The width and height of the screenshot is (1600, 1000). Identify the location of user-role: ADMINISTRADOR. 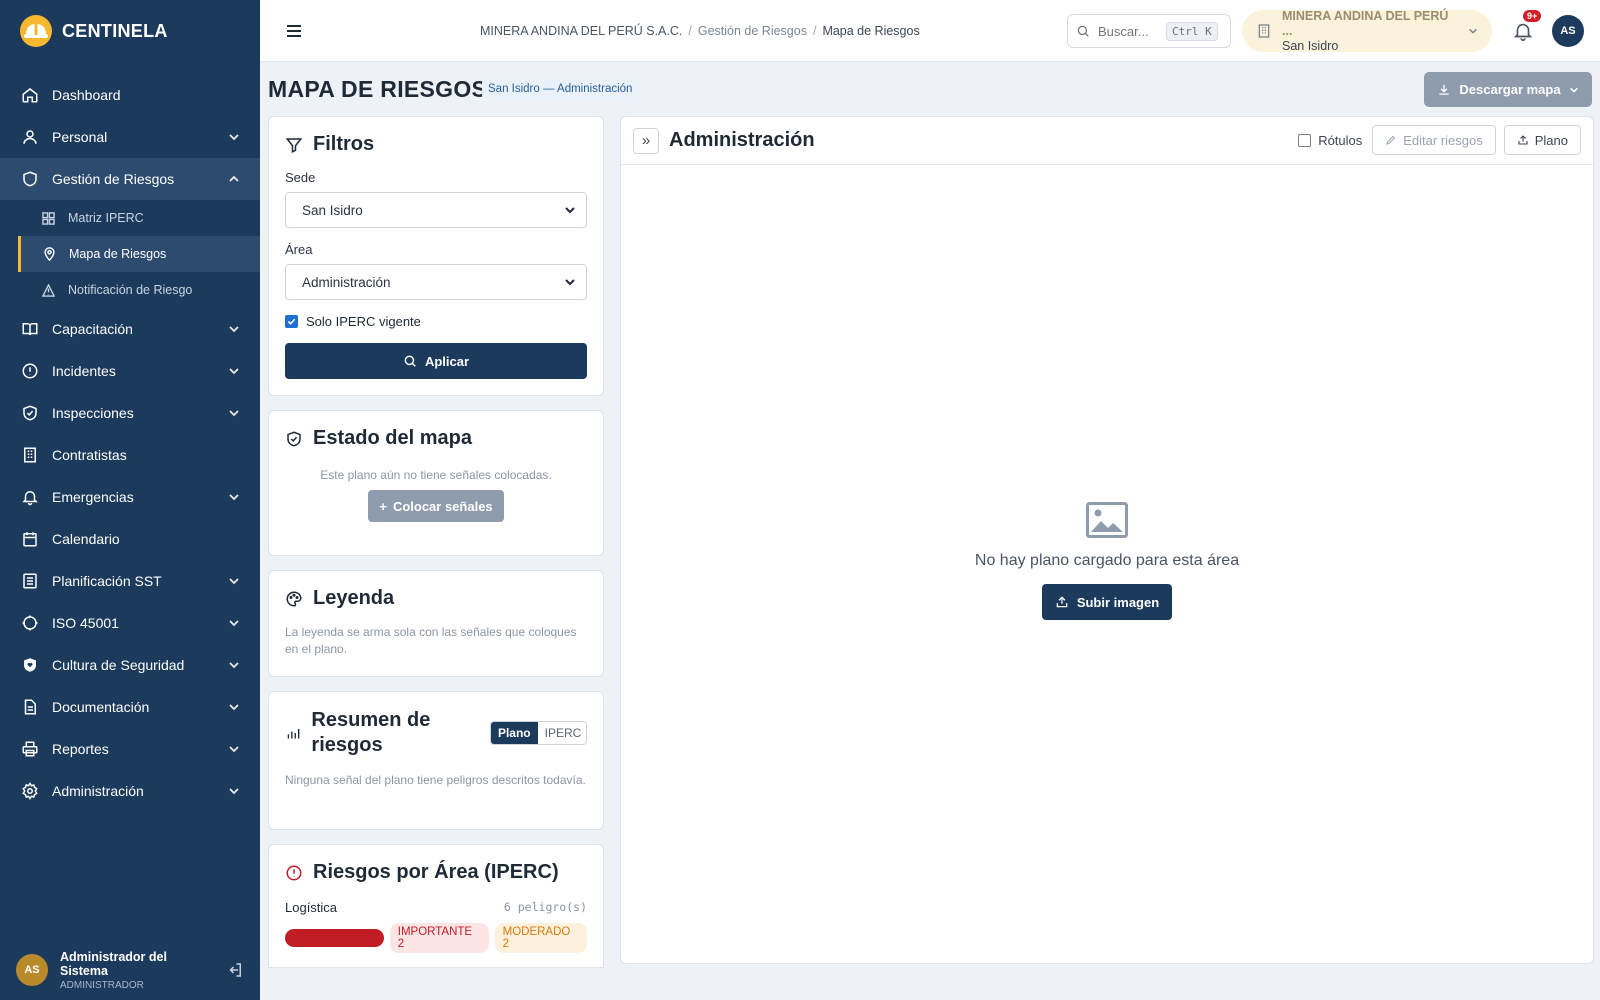
(102, 985).